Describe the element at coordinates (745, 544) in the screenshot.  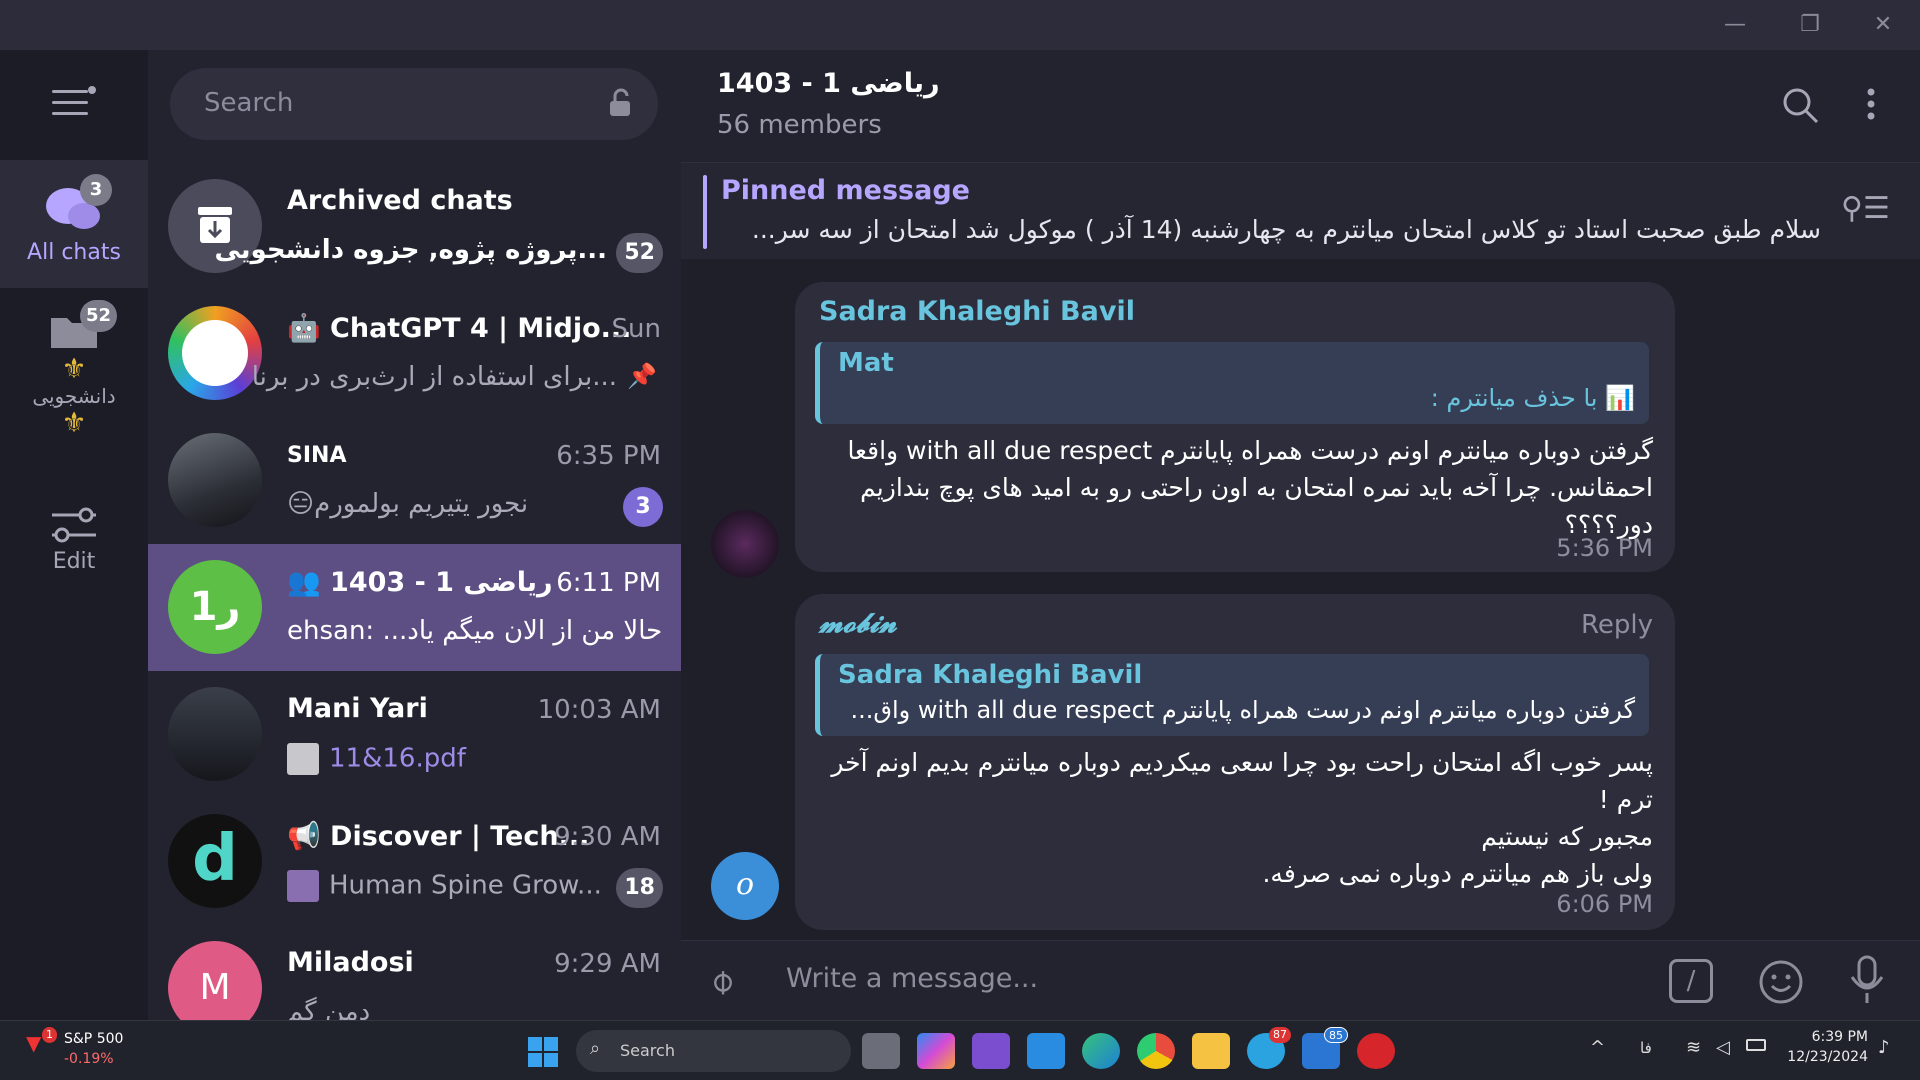
I see `sender-avatar` at that location.